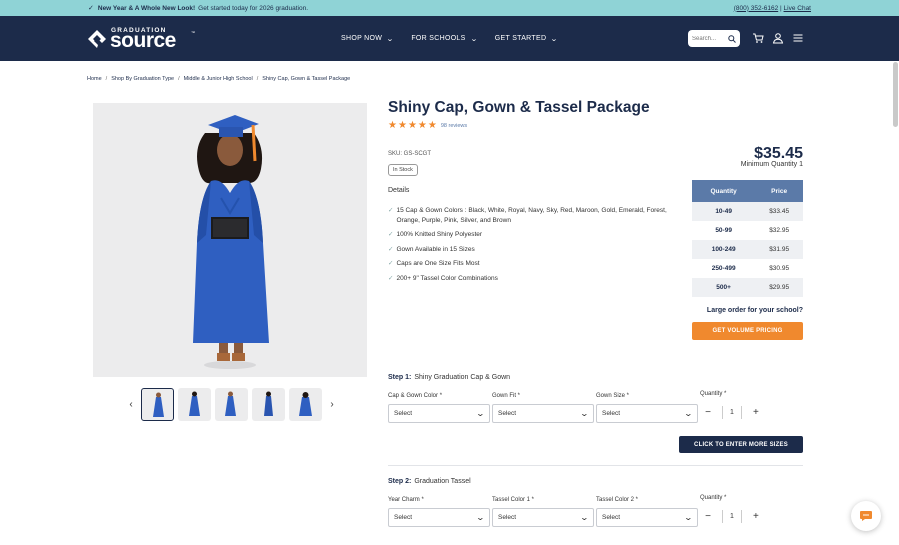  What do you see at coordinates (439, 517) in the screenshot?
I see `year-charm-select: Select ⌄` at bounding box center [439, 517].